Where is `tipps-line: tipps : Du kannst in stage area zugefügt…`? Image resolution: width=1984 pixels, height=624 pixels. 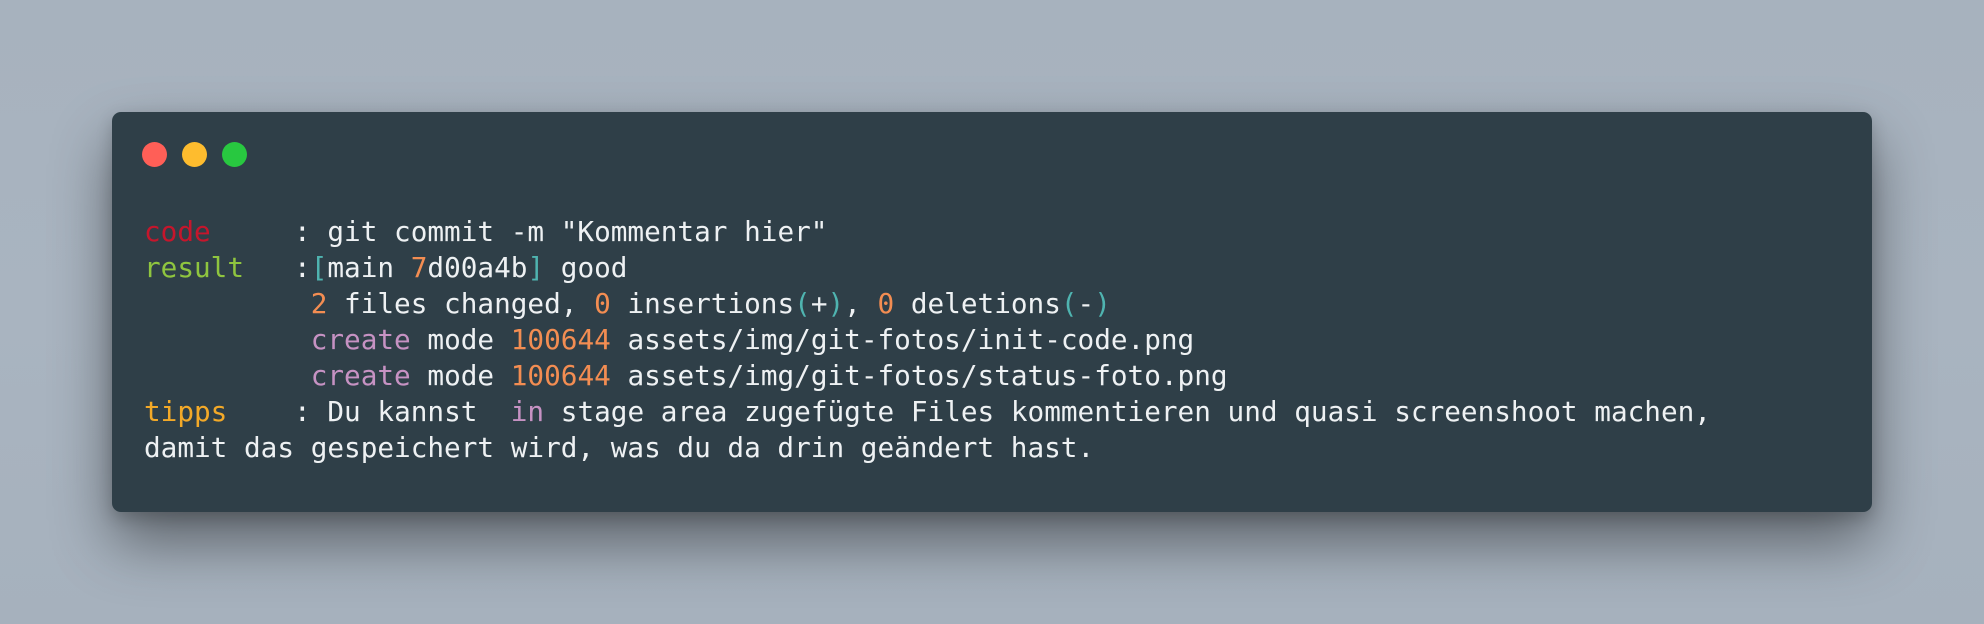
tipps-line: tipps : Du kannst in stage area zugefügt… is located at coordinates (927, 412).